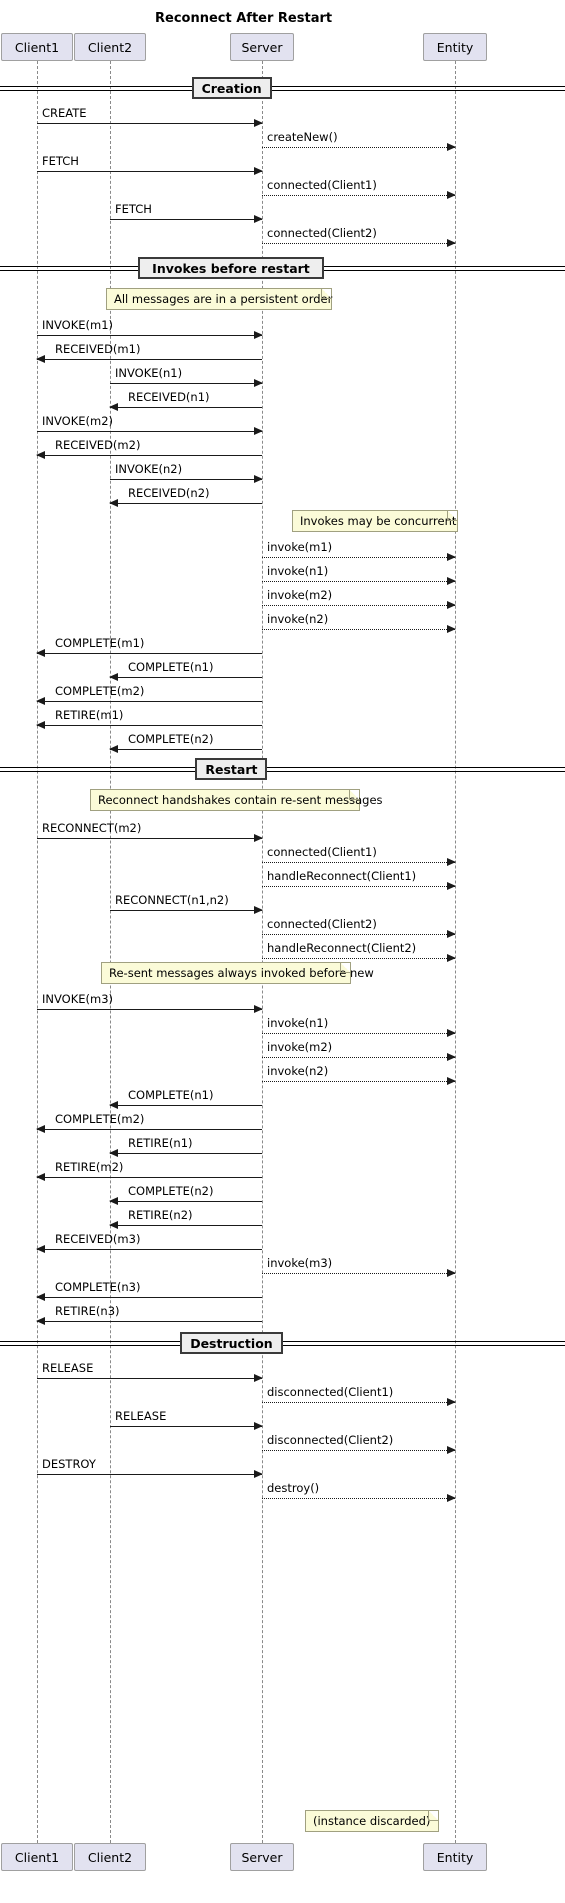 This screenshot has width=565, height=1903. Describe the element at coordinates (172, 900) in the screenshot. I see `message-label: RECONNECT(n1,n2)` at that location.